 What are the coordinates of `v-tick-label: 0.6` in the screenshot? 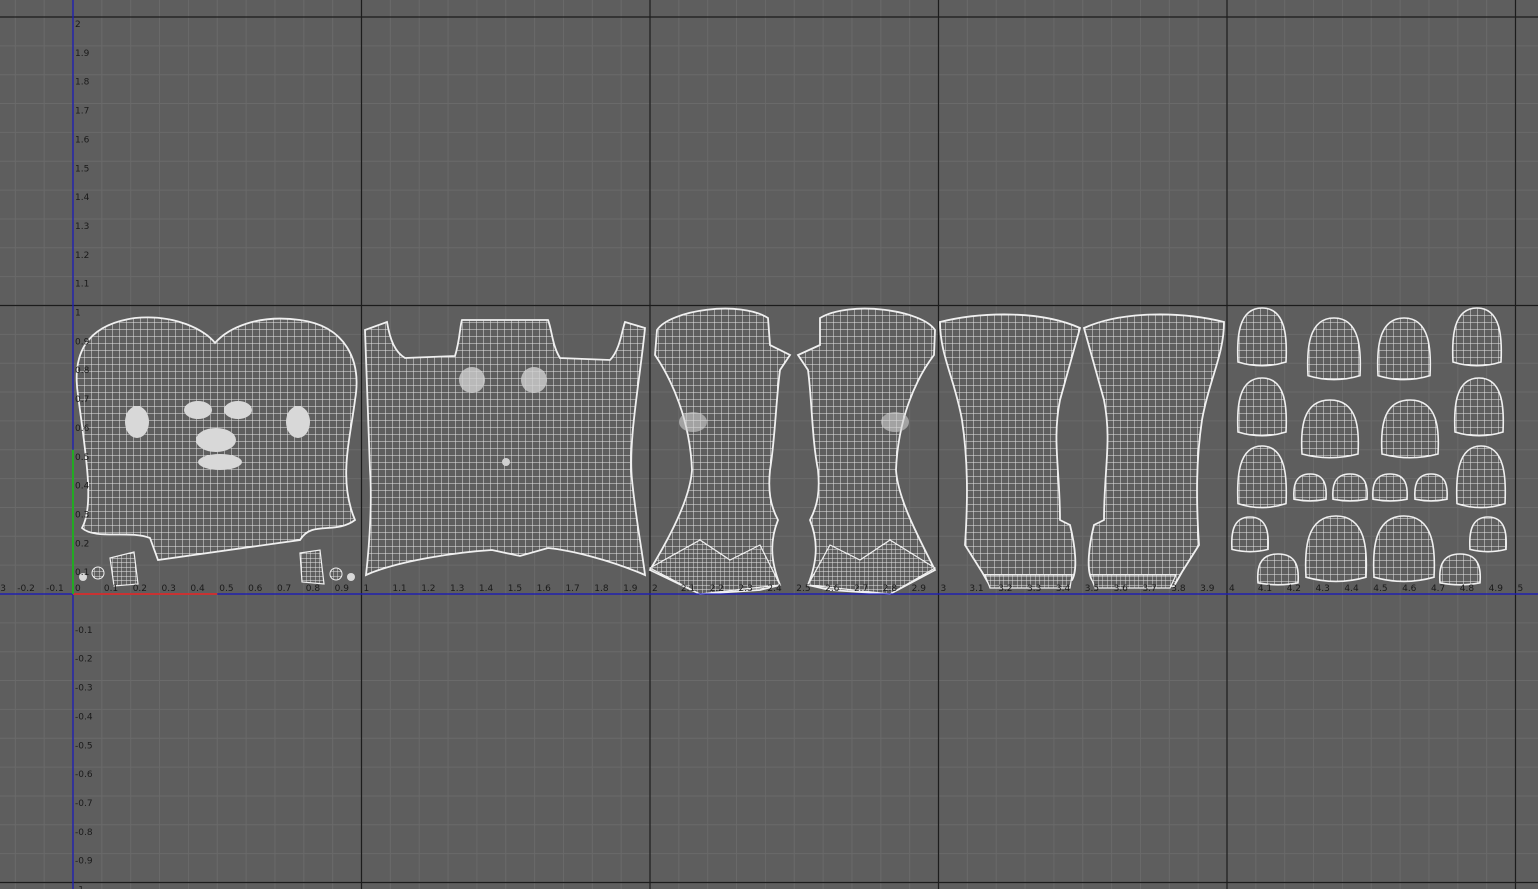 It's located at (82, 429).